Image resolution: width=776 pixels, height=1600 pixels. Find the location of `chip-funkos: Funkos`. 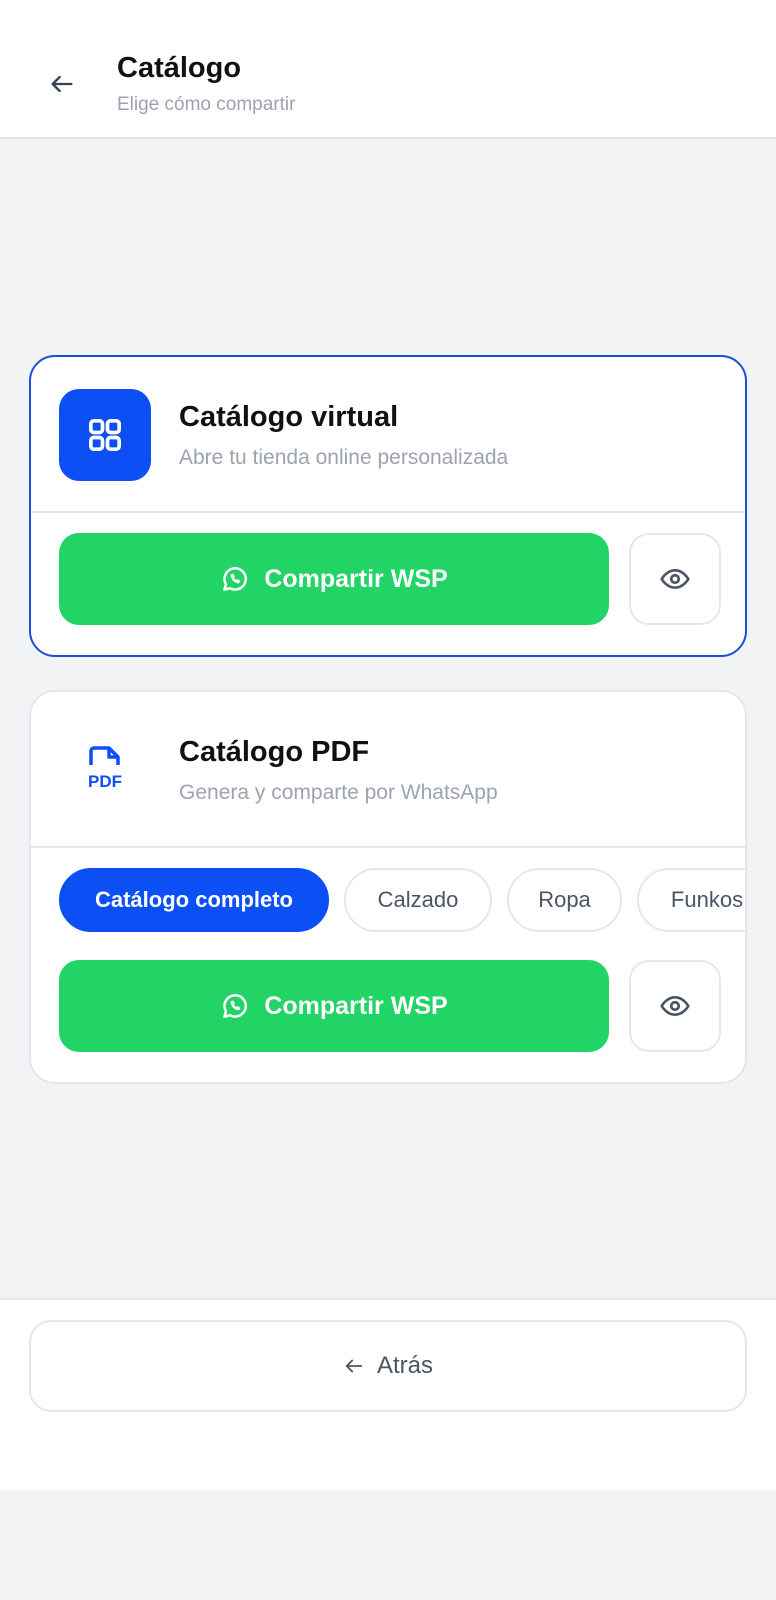

chip-funkos: Funkos is located at coordinates (691, 900).